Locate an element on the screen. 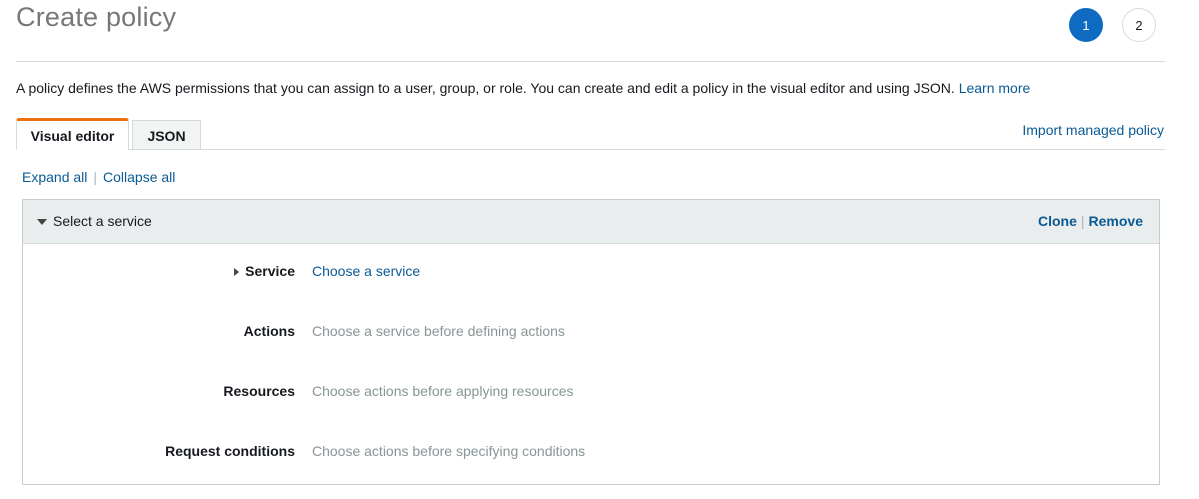 This screenshot has width=1199, height=499. collapse-all-link: Collapse all is located at coordinates (139, 177).